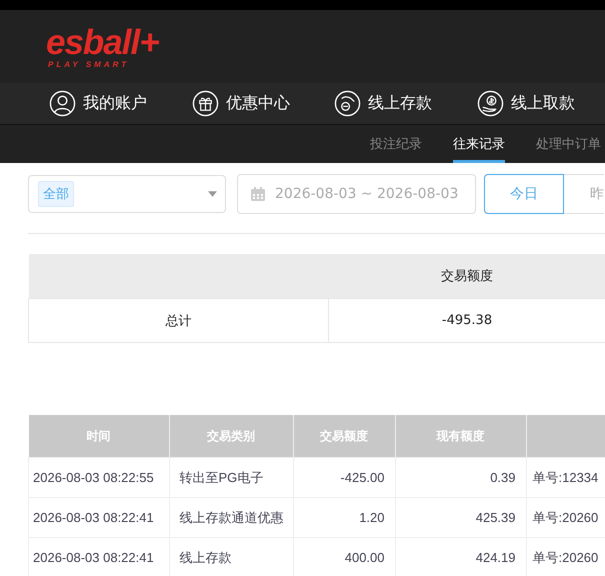  What do you see at coordinates (568, 144) in the screenshot?
I see `tab: 处理中订单` at bounding box center [568, 144].